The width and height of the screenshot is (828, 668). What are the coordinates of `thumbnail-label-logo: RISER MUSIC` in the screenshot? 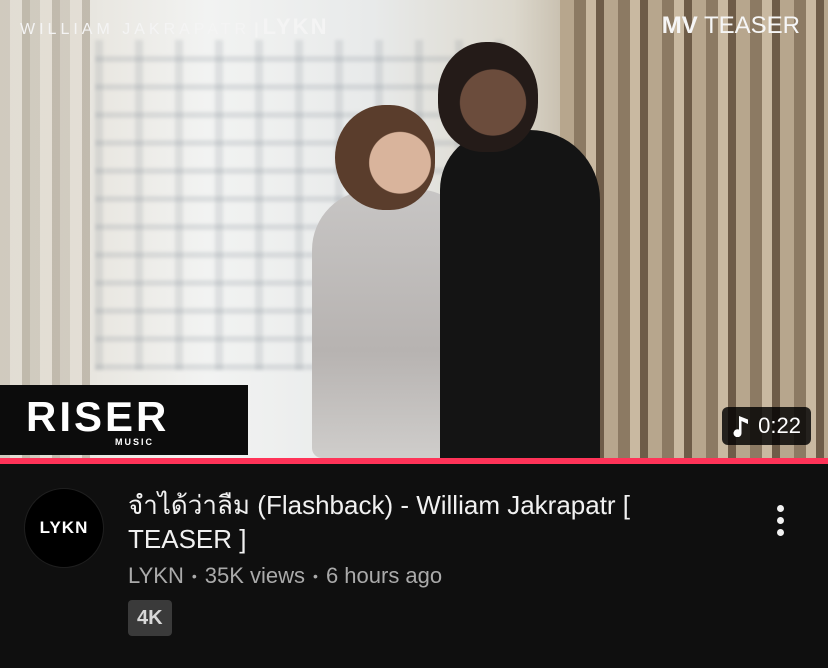 It's located at (124, 420).